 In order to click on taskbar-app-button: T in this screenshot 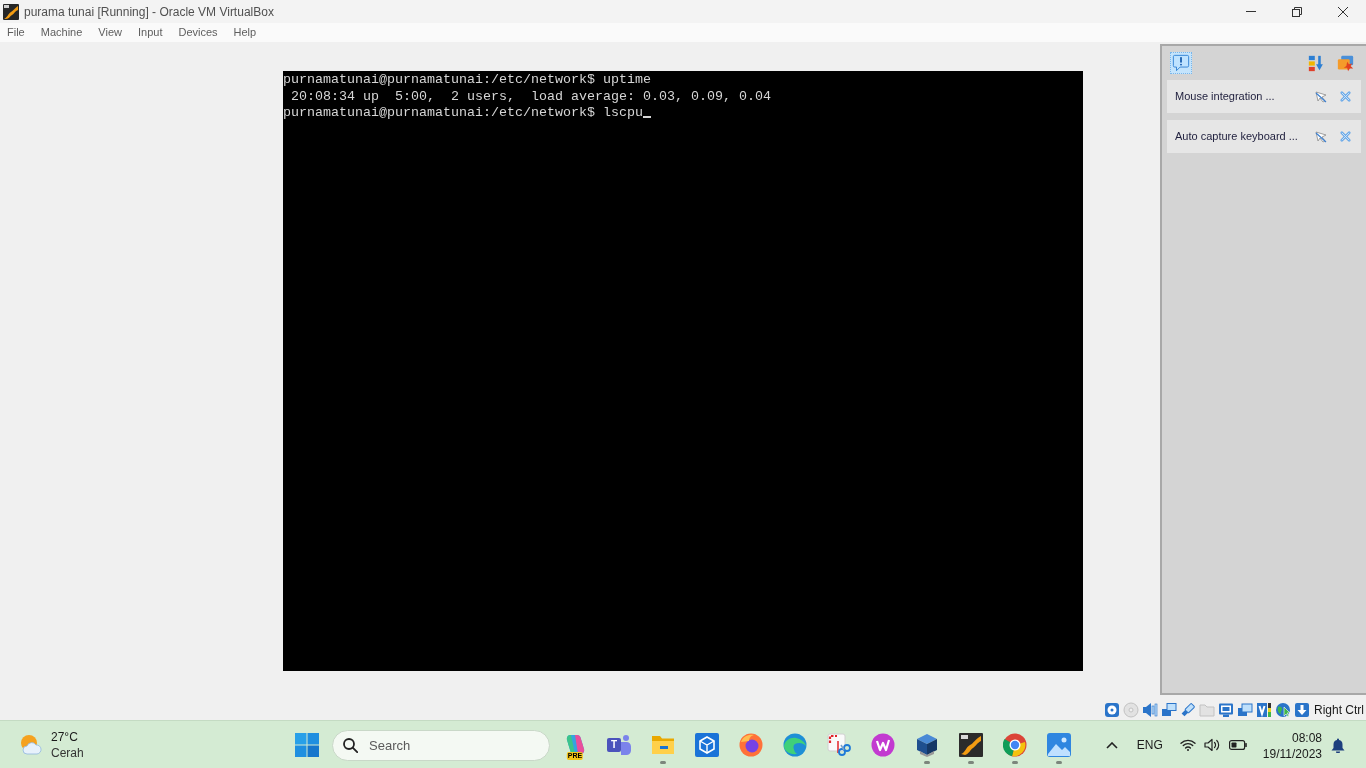, I will do `click(619, 744)`.